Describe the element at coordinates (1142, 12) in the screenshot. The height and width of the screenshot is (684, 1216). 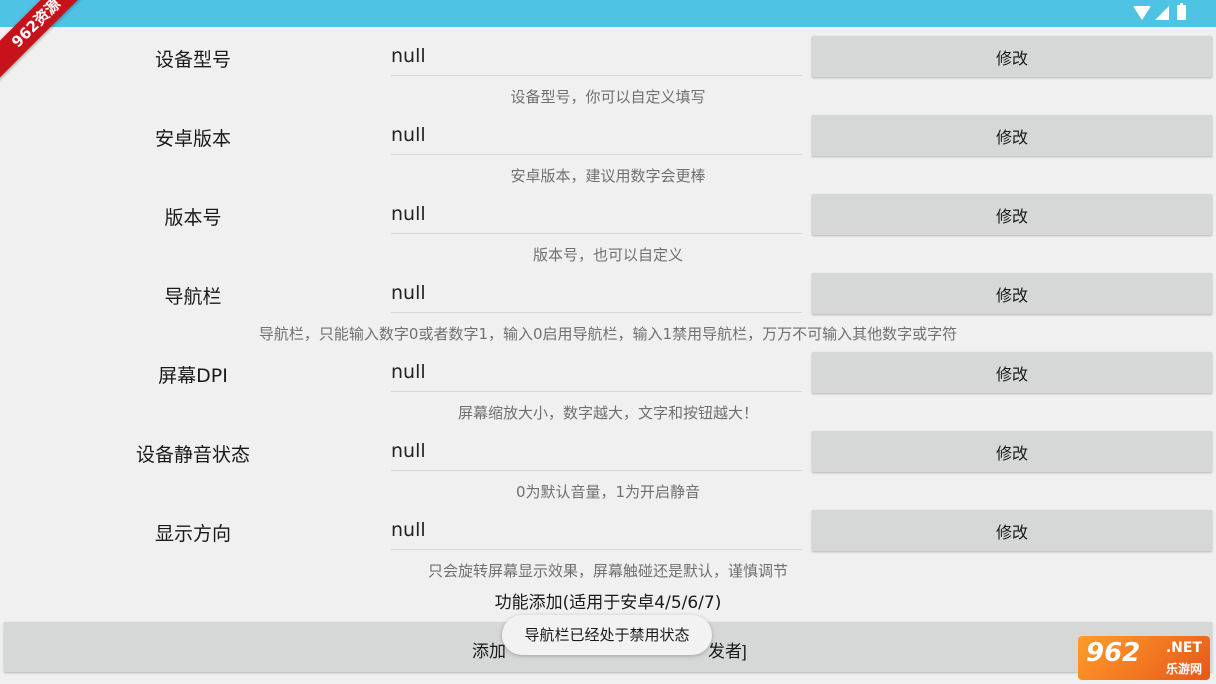
I see `wifi-icon` at that location.